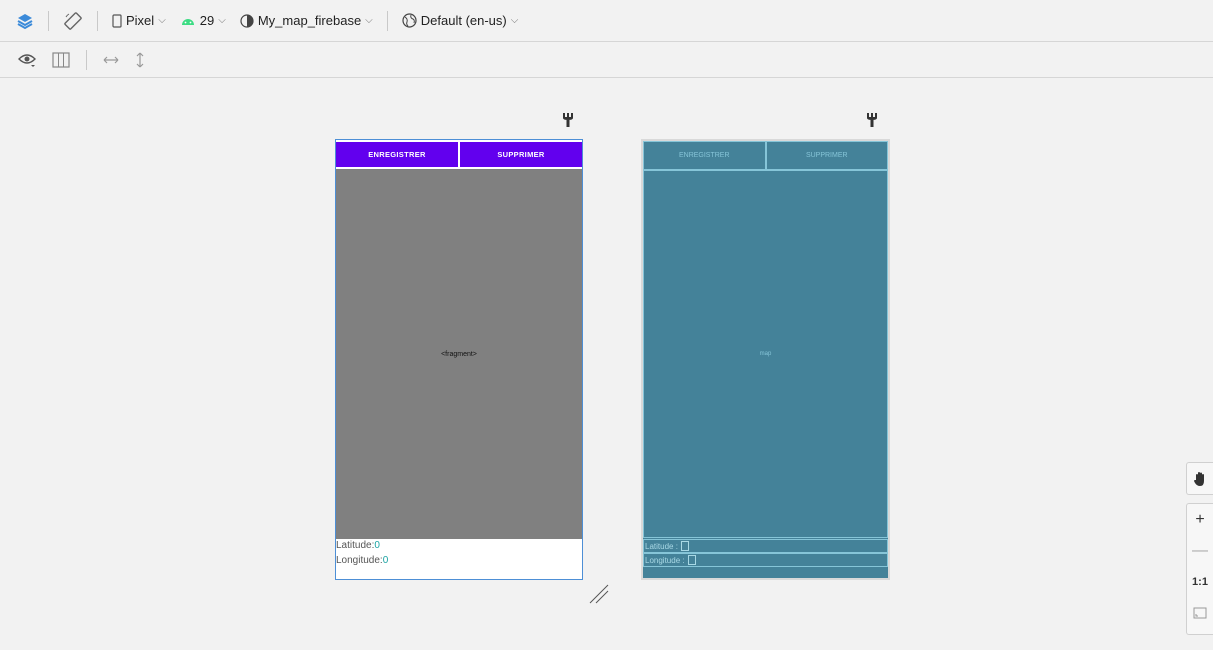 The height and width of the screenshot is (650, 1213). What do you see at coordinates (117, 20) in the screenshot?
I see `phone-icon` at bounding box center [117, 20].